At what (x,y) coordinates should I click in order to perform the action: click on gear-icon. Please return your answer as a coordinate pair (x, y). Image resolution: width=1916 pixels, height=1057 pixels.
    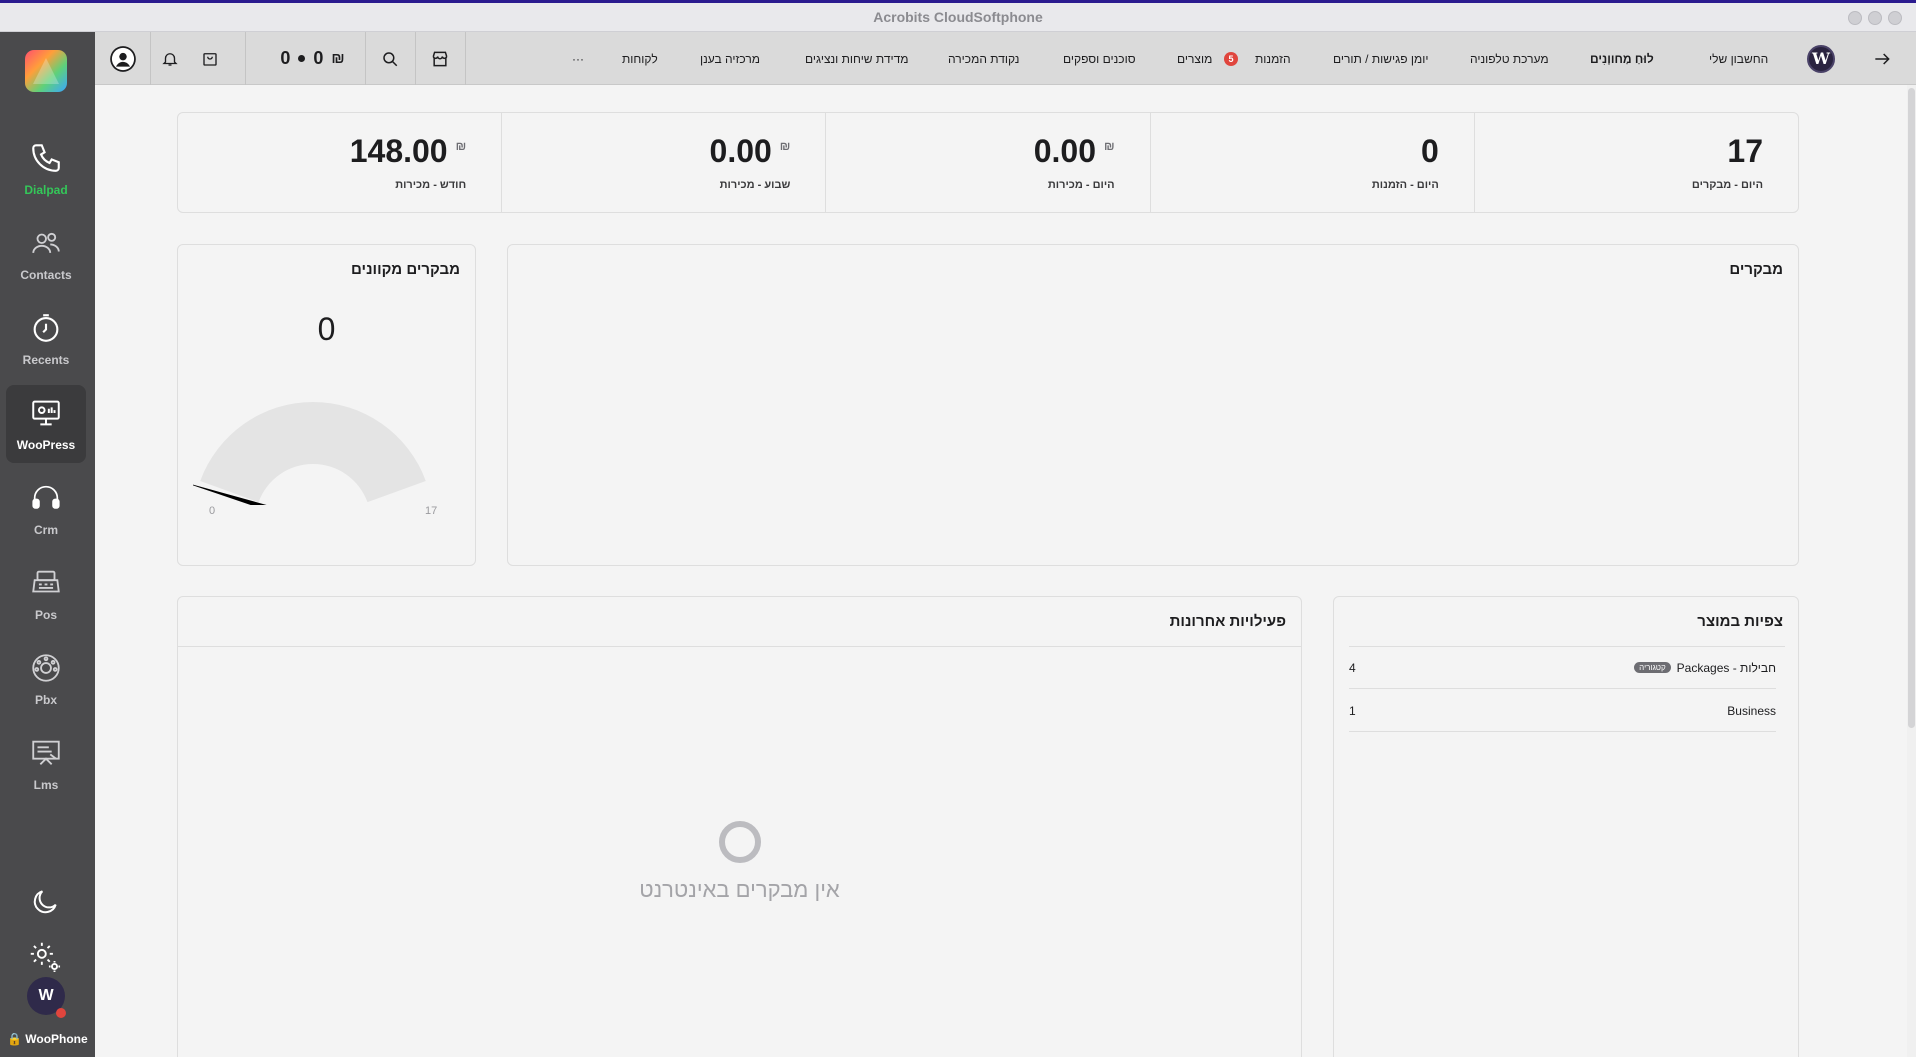
    Looking at the image, I should click on (45, 957).